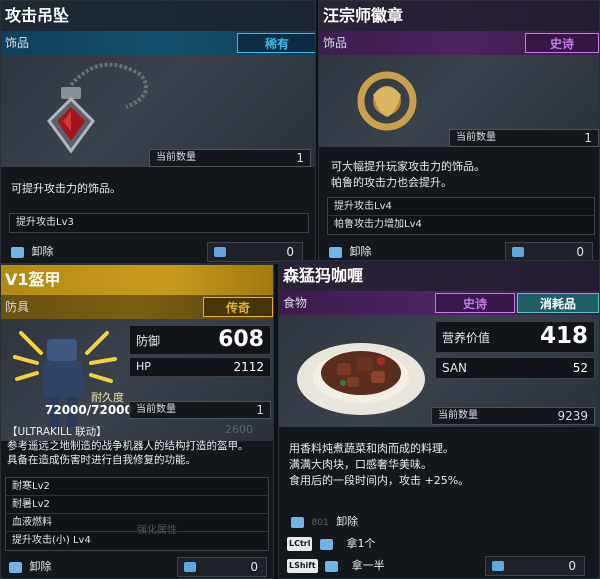 This screenshot has height=579, width=600. I want to click on item-category-bar: 食物 史诗 消耗品, so click(439, 303).